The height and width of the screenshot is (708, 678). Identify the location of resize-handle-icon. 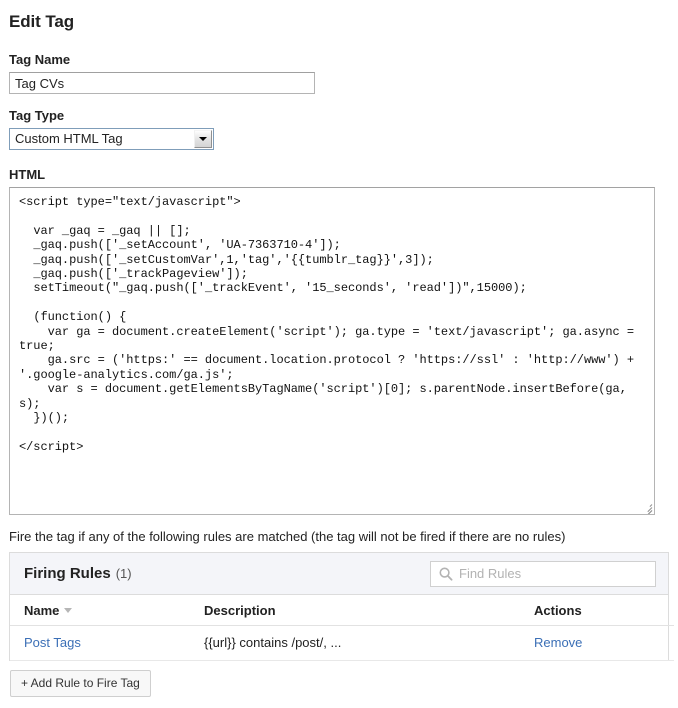
(647, 507).